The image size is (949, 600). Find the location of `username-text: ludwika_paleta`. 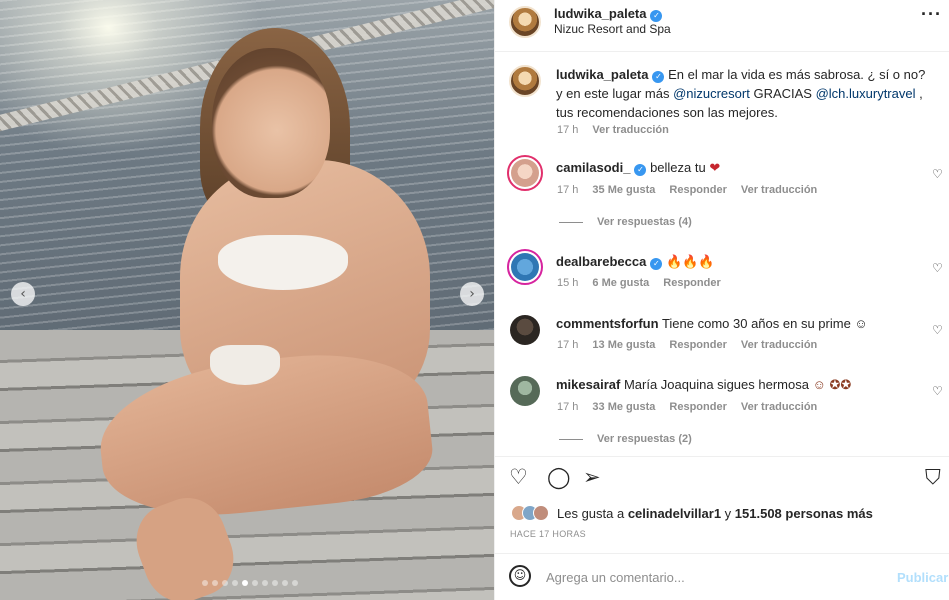

username-text: ludwika_paleta is located at coordinates (600, 13).